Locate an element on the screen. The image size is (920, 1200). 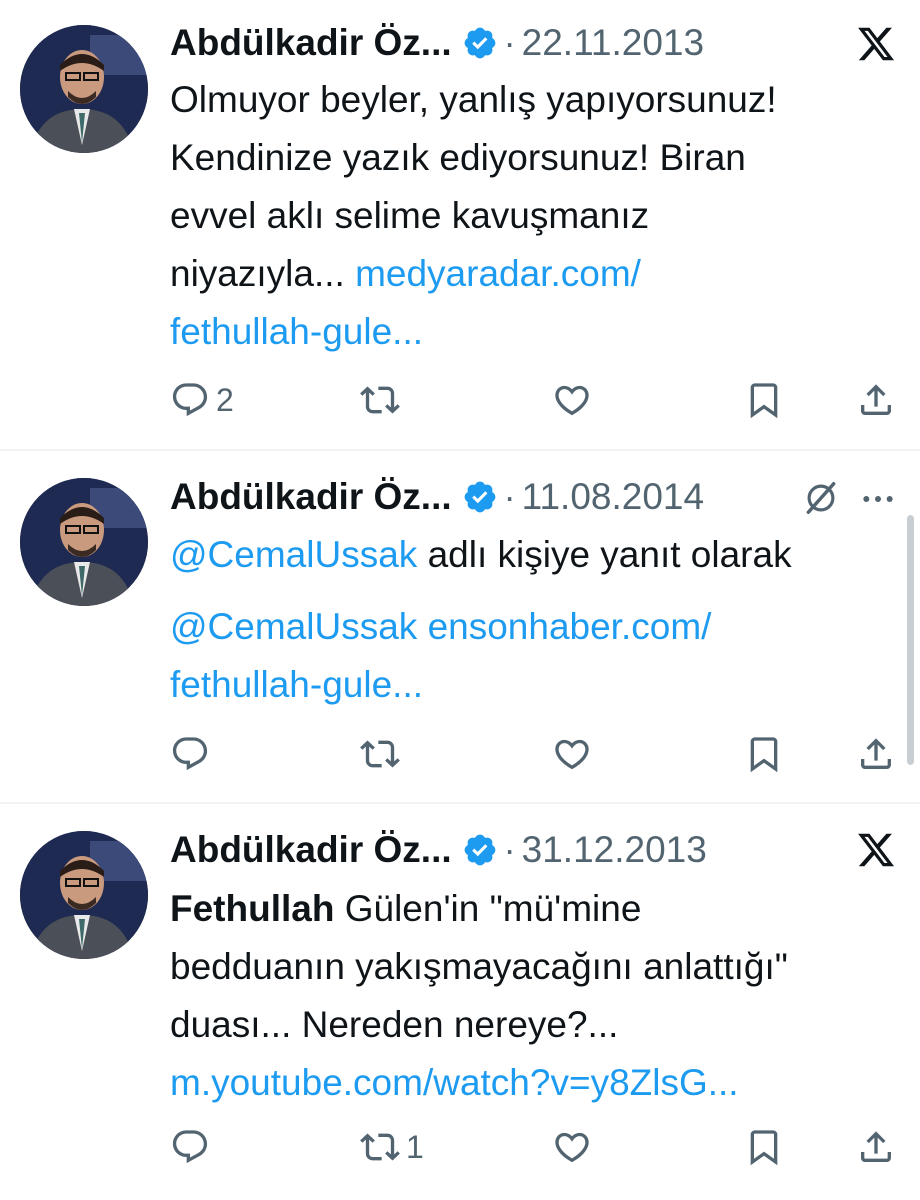
tweet-date: 31.12.2013 is located at coordinates (614, 850).